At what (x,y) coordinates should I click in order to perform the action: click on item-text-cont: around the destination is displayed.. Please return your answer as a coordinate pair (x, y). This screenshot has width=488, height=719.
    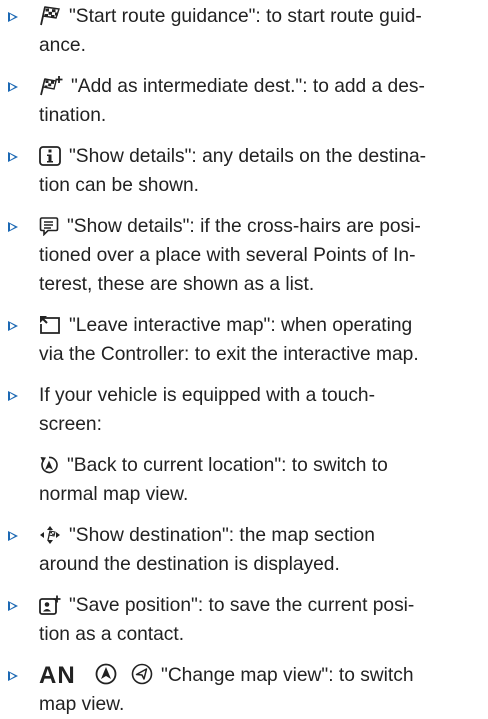
    Looking at the image, I should click on (189, 564).